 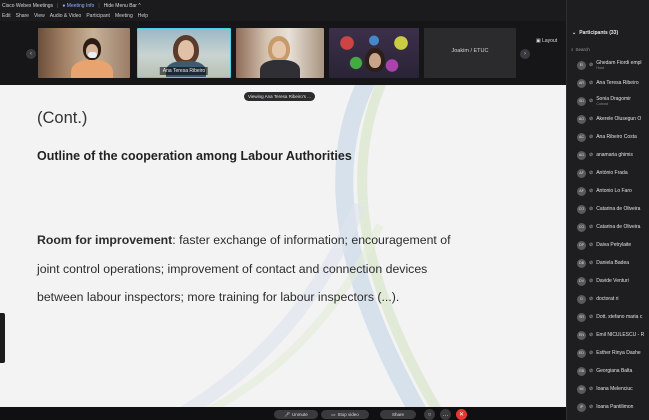 I want to click on leave-meeting-icon: ✕, so click(x=461, y=414).